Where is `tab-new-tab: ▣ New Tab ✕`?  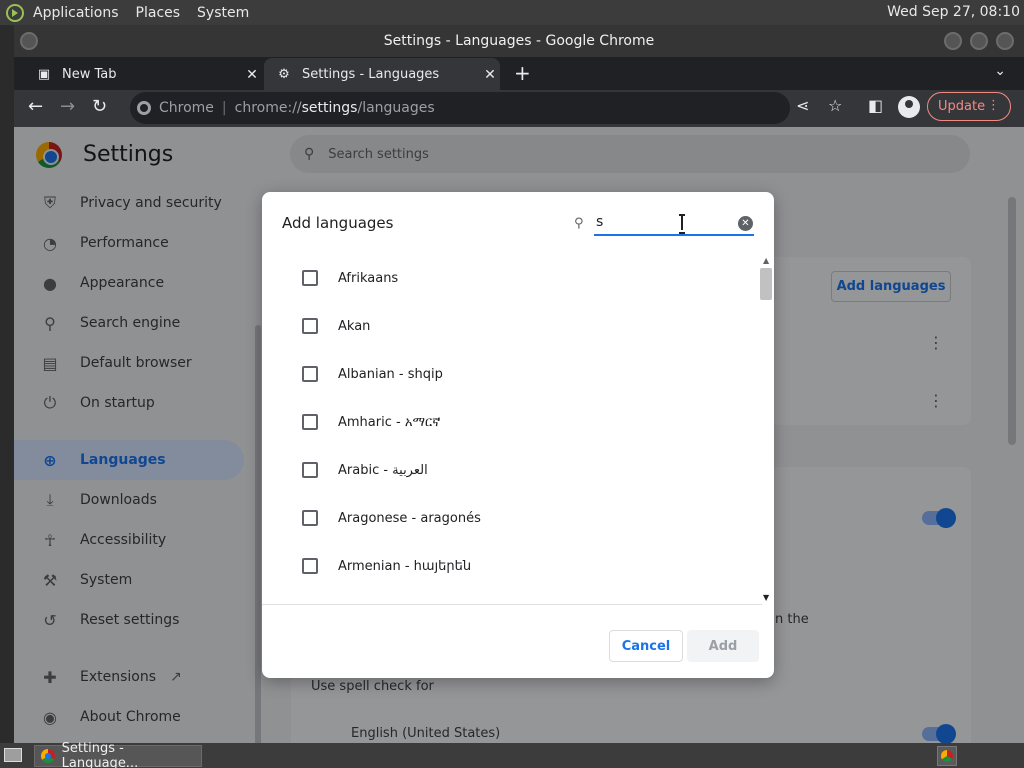 tab-new-tab: ▣ New Tab ✕ is located at coordinates (143, 74).